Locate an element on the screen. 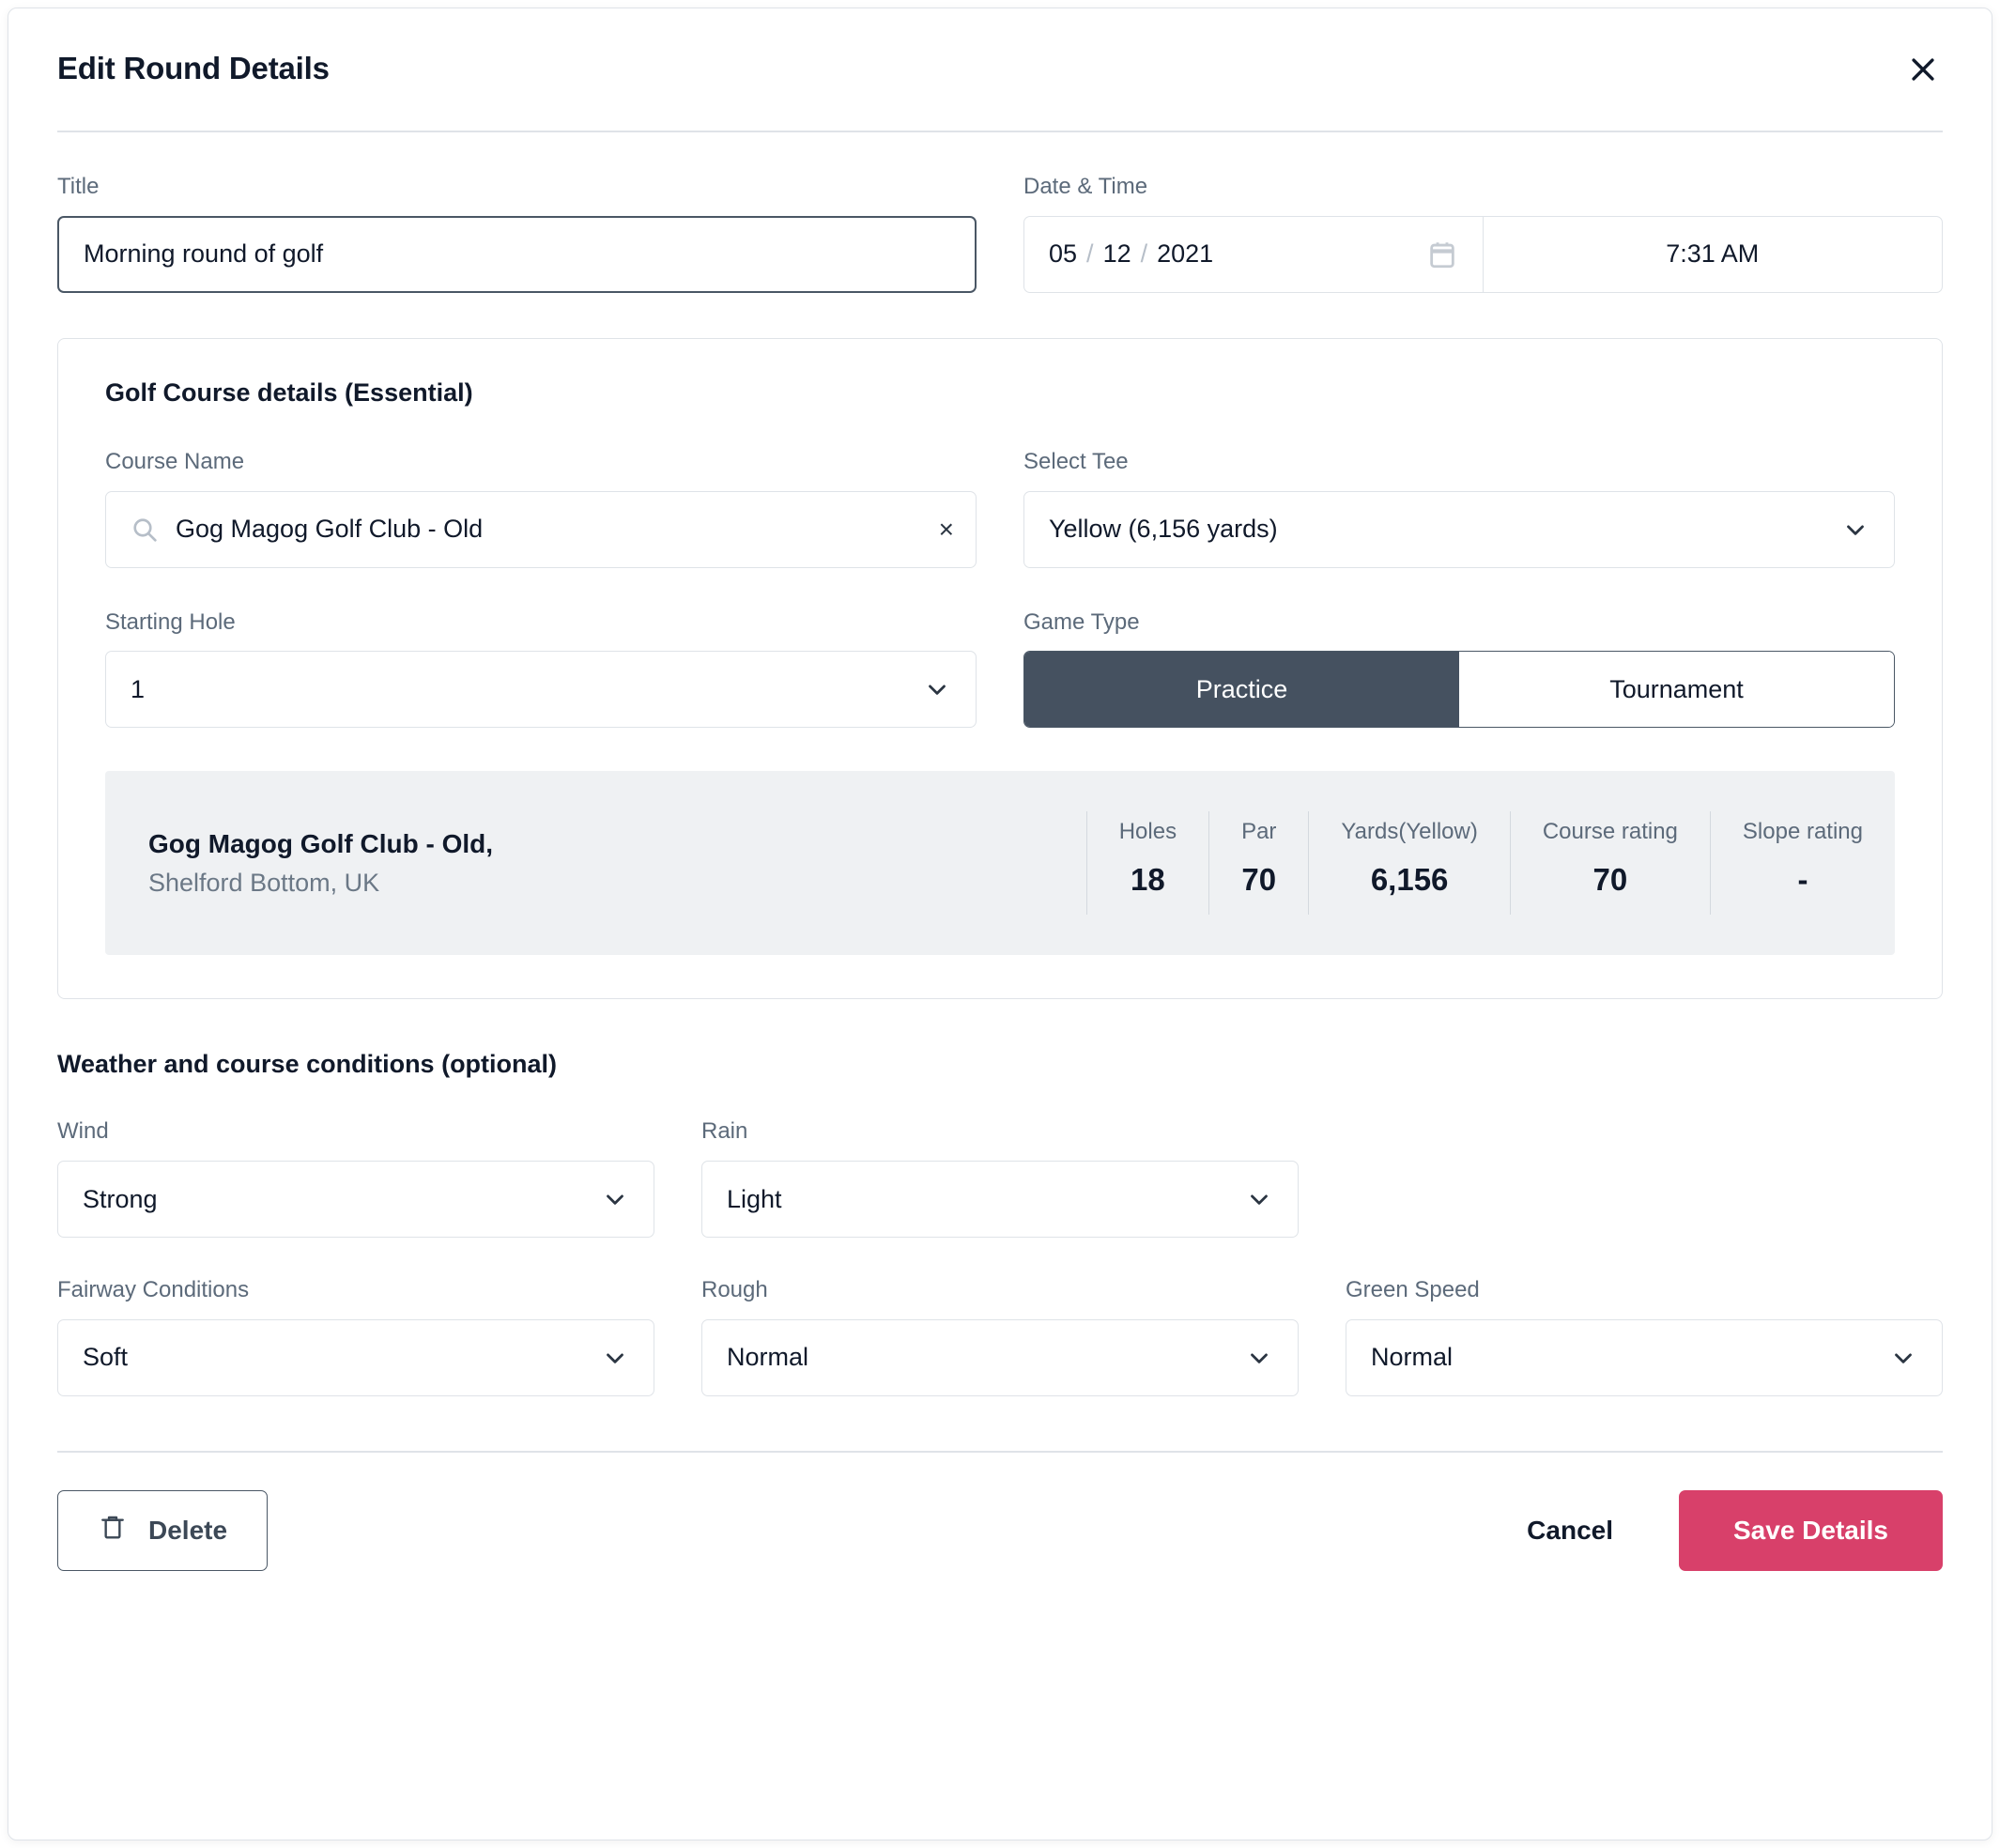  select-tee-value: Yellow (6,156 yards) is located at coordinates (1163, 529).